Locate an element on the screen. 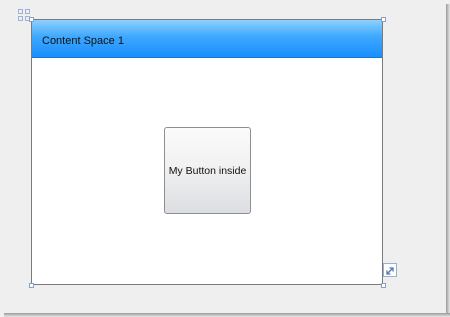 The height and width of the screenshot is (317, 450). surface-shadow-right is located at coordinates (448, 160).